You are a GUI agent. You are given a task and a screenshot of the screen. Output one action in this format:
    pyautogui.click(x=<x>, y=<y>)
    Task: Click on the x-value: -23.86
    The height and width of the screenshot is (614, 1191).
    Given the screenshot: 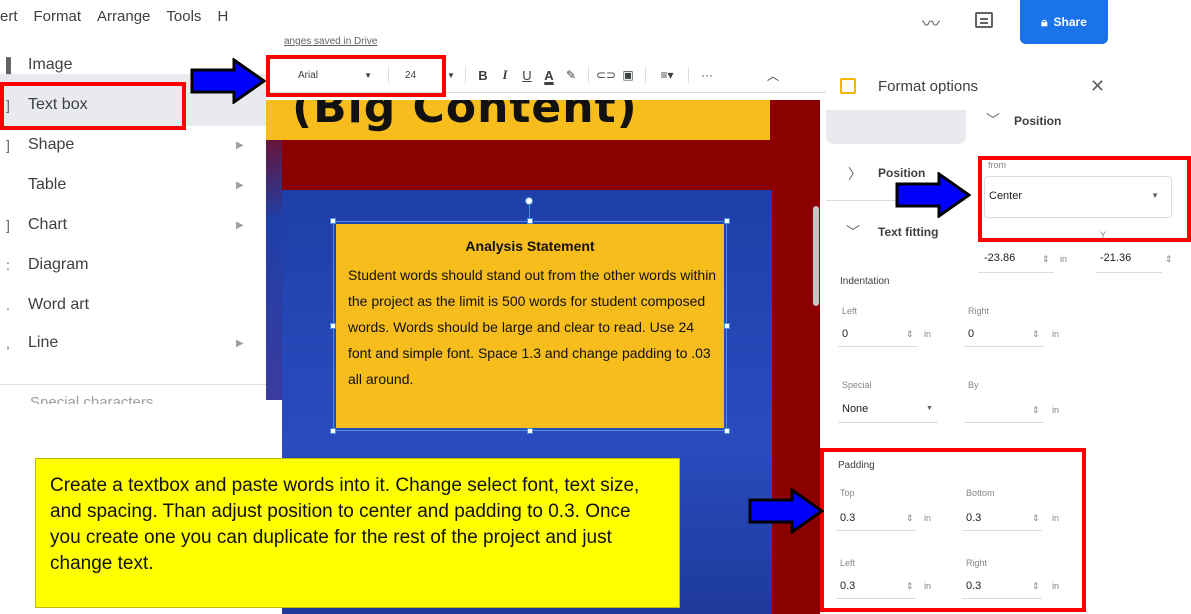 What is the action you would take?
    pyautogui.click(x=999, y=258)
    